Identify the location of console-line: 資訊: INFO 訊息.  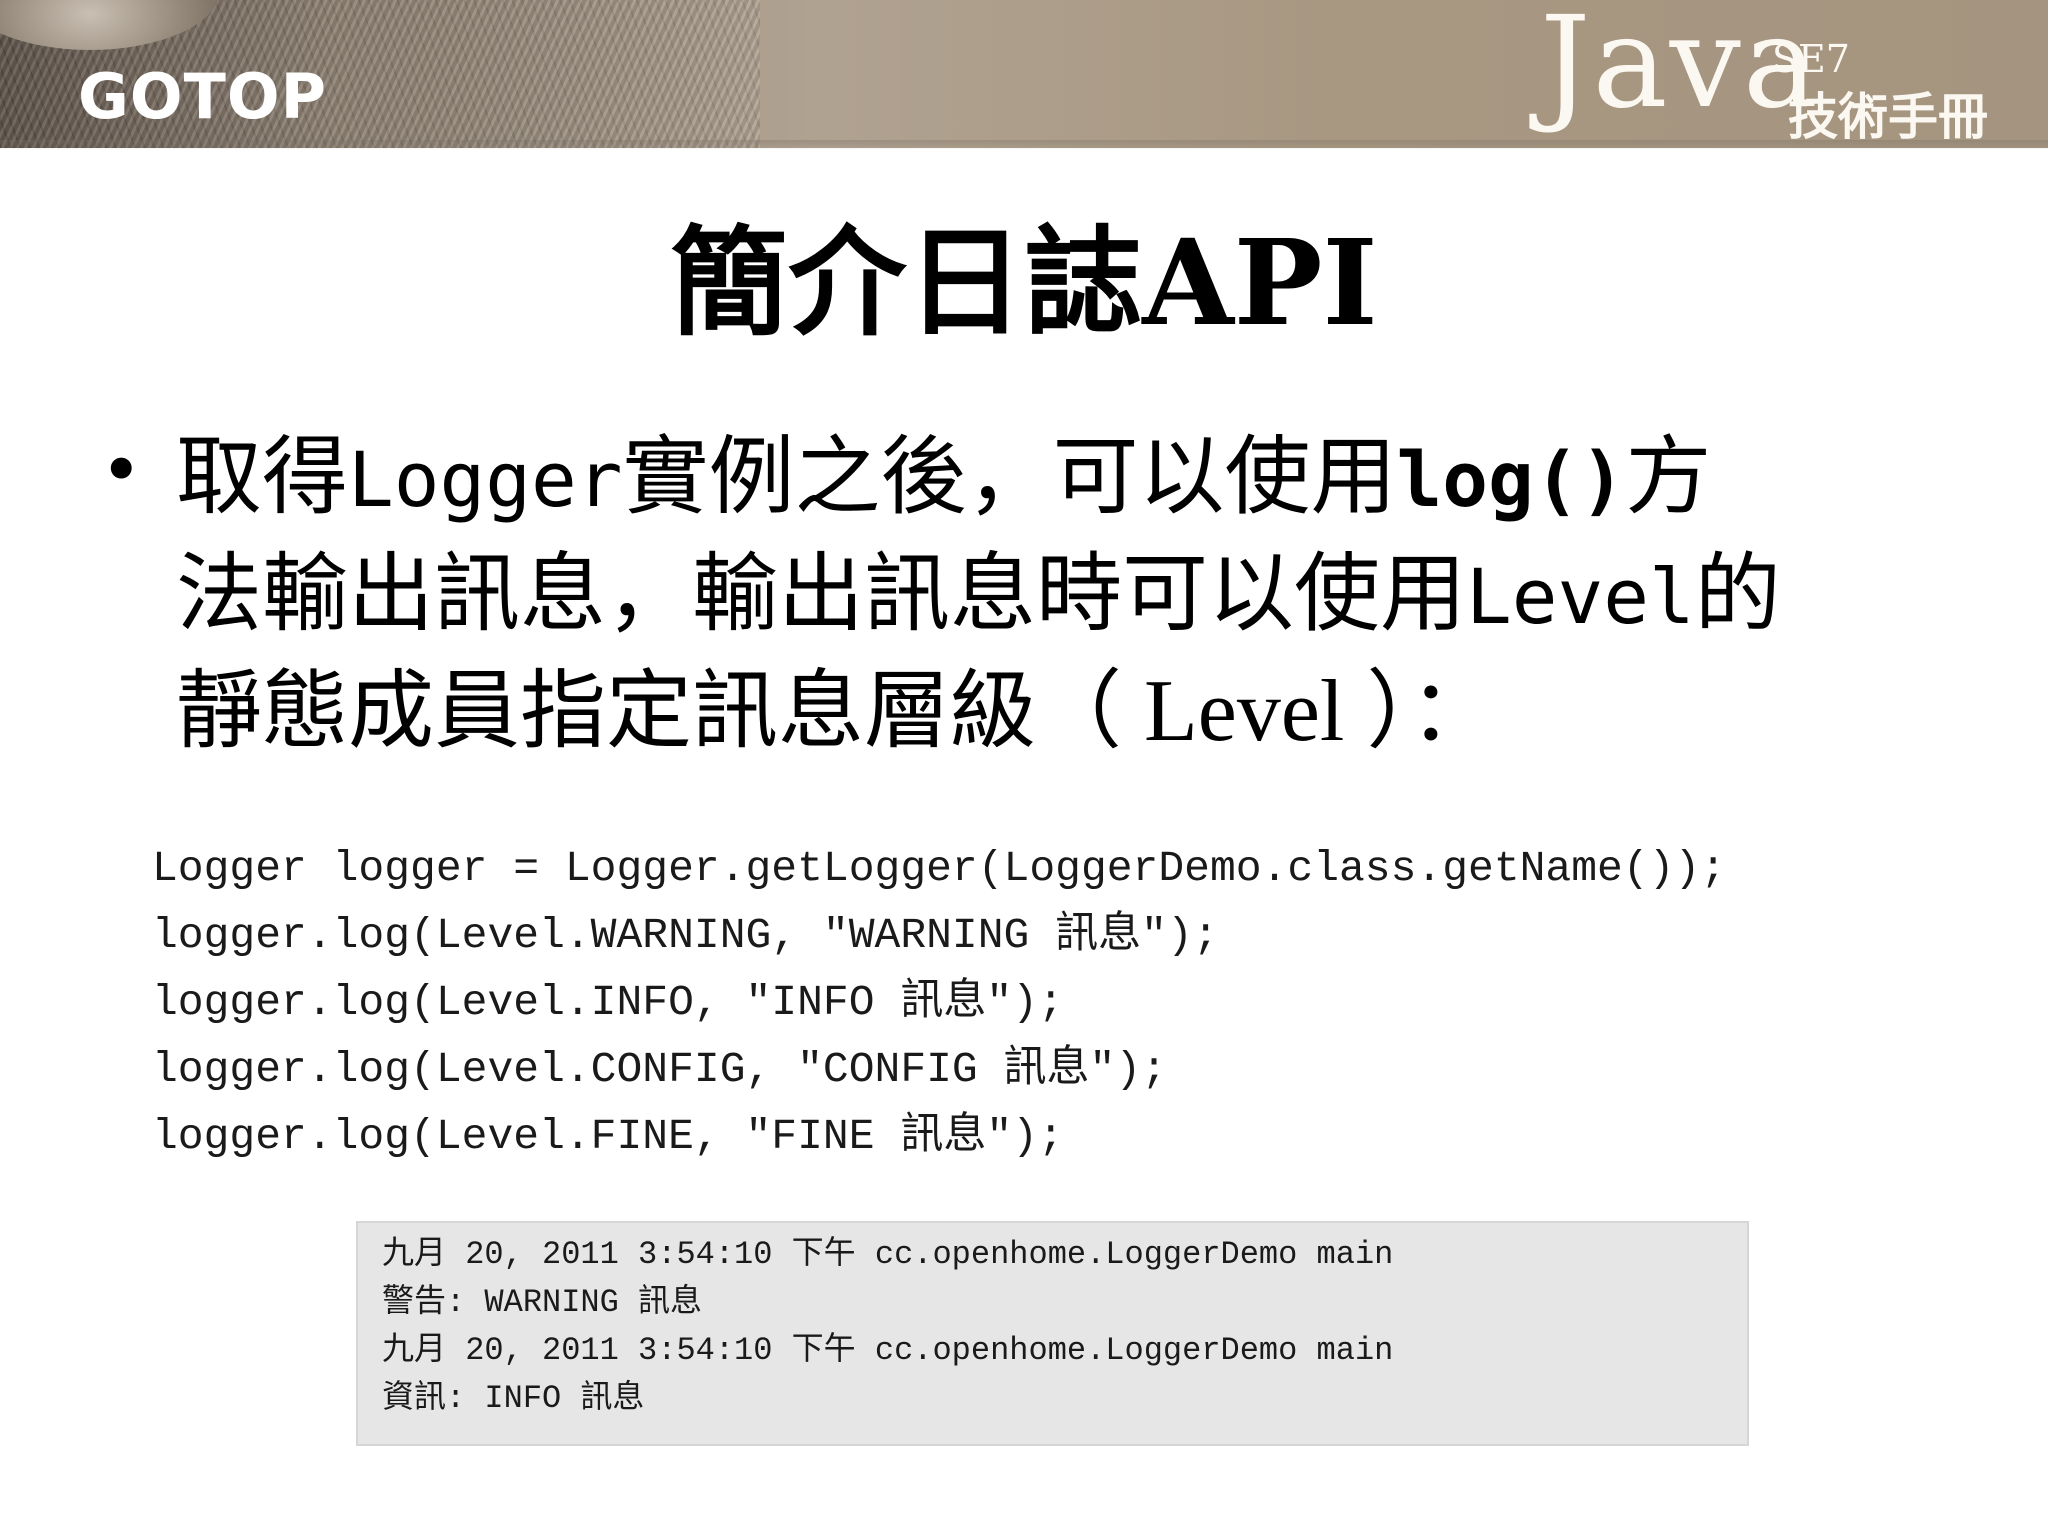
(513, 1398).